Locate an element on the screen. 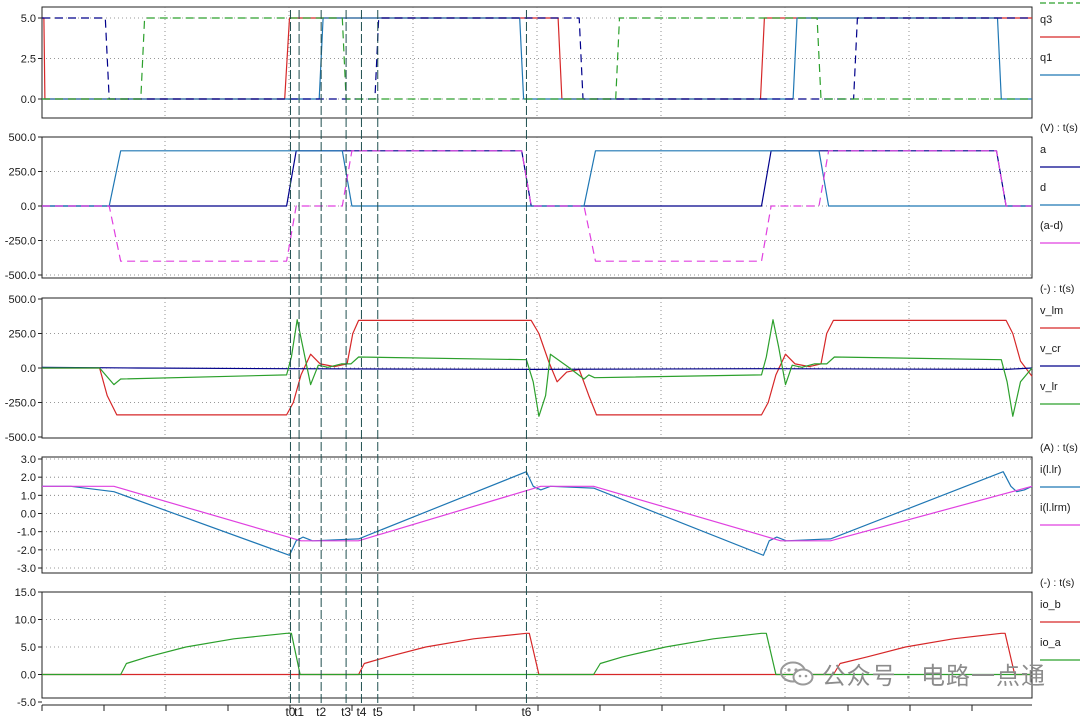  legend-label: i(l.lrm) is located at coordinates (1055, 508).